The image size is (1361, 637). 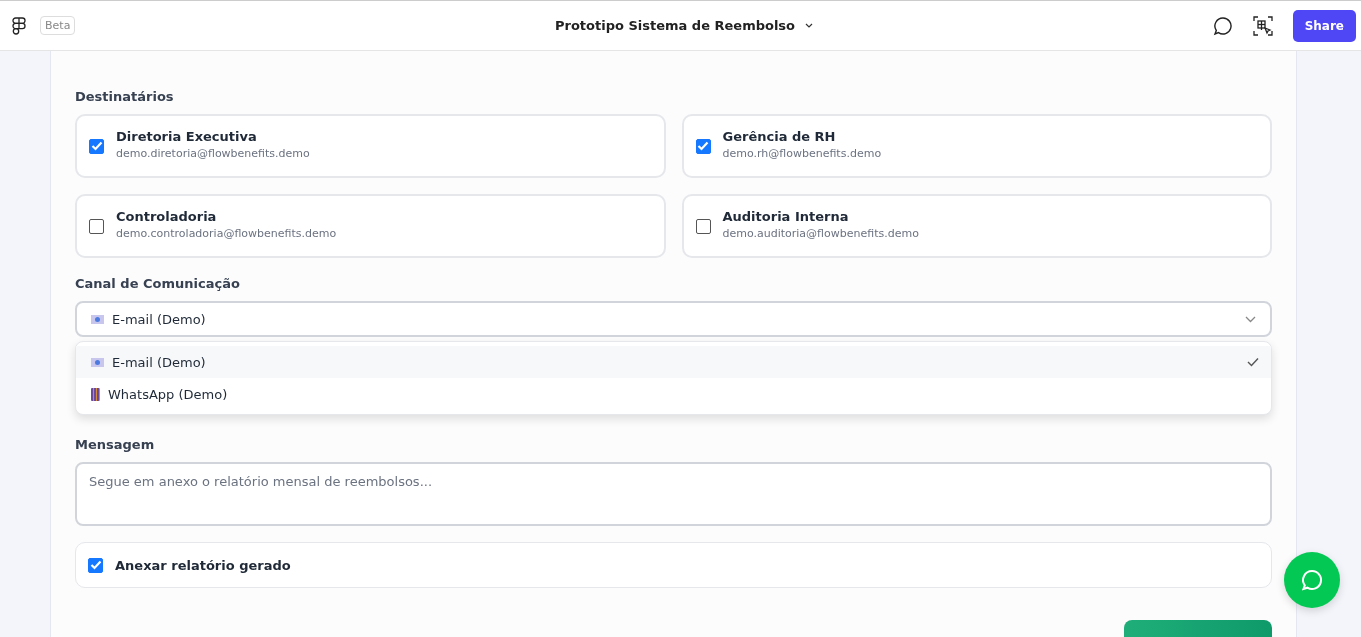 I want to click on attach-option: Anexar relatório gerado, so click(x=673, y=565).